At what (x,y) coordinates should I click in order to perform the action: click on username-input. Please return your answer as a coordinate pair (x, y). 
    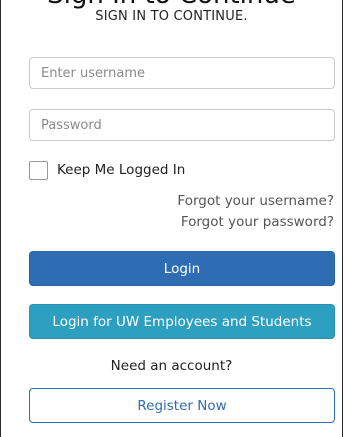
    Looking at the image, I should click on (182, 73).